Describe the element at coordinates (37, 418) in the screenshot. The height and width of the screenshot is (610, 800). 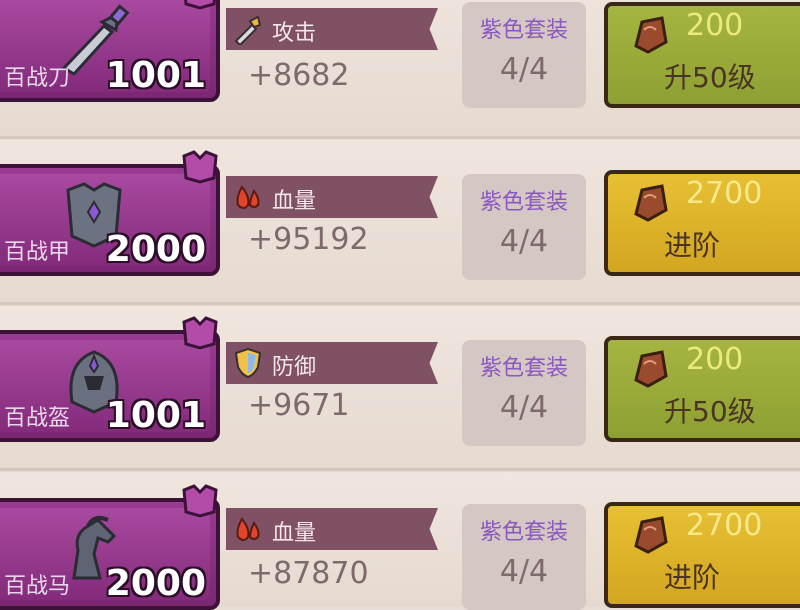
I see `equipment-name: 百战盔` at that location.